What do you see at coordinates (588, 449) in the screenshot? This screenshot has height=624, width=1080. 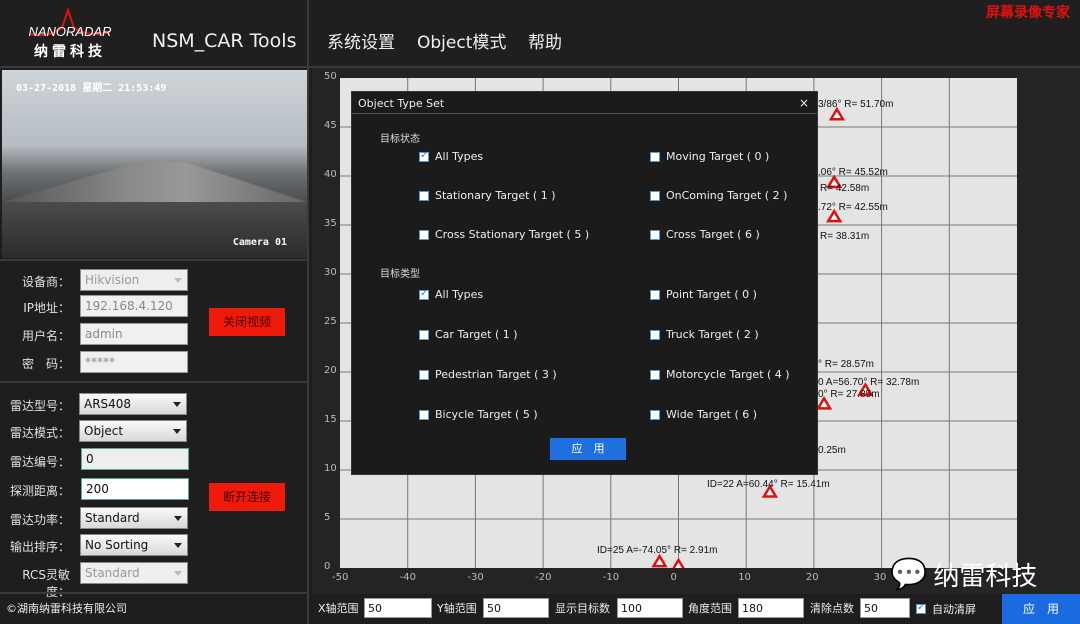 I see `dialog-apply-button: 应 用` at bounding box center [588, 449].